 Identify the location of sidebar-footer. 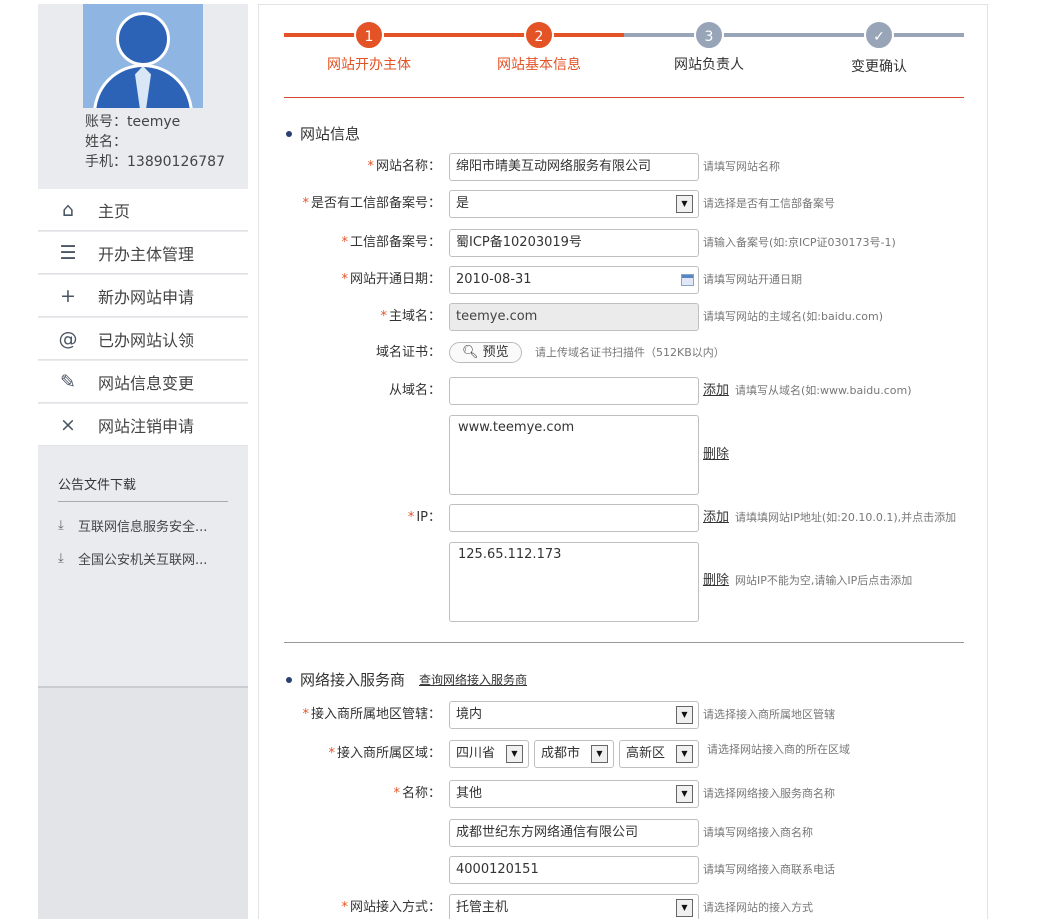
(143, 802).